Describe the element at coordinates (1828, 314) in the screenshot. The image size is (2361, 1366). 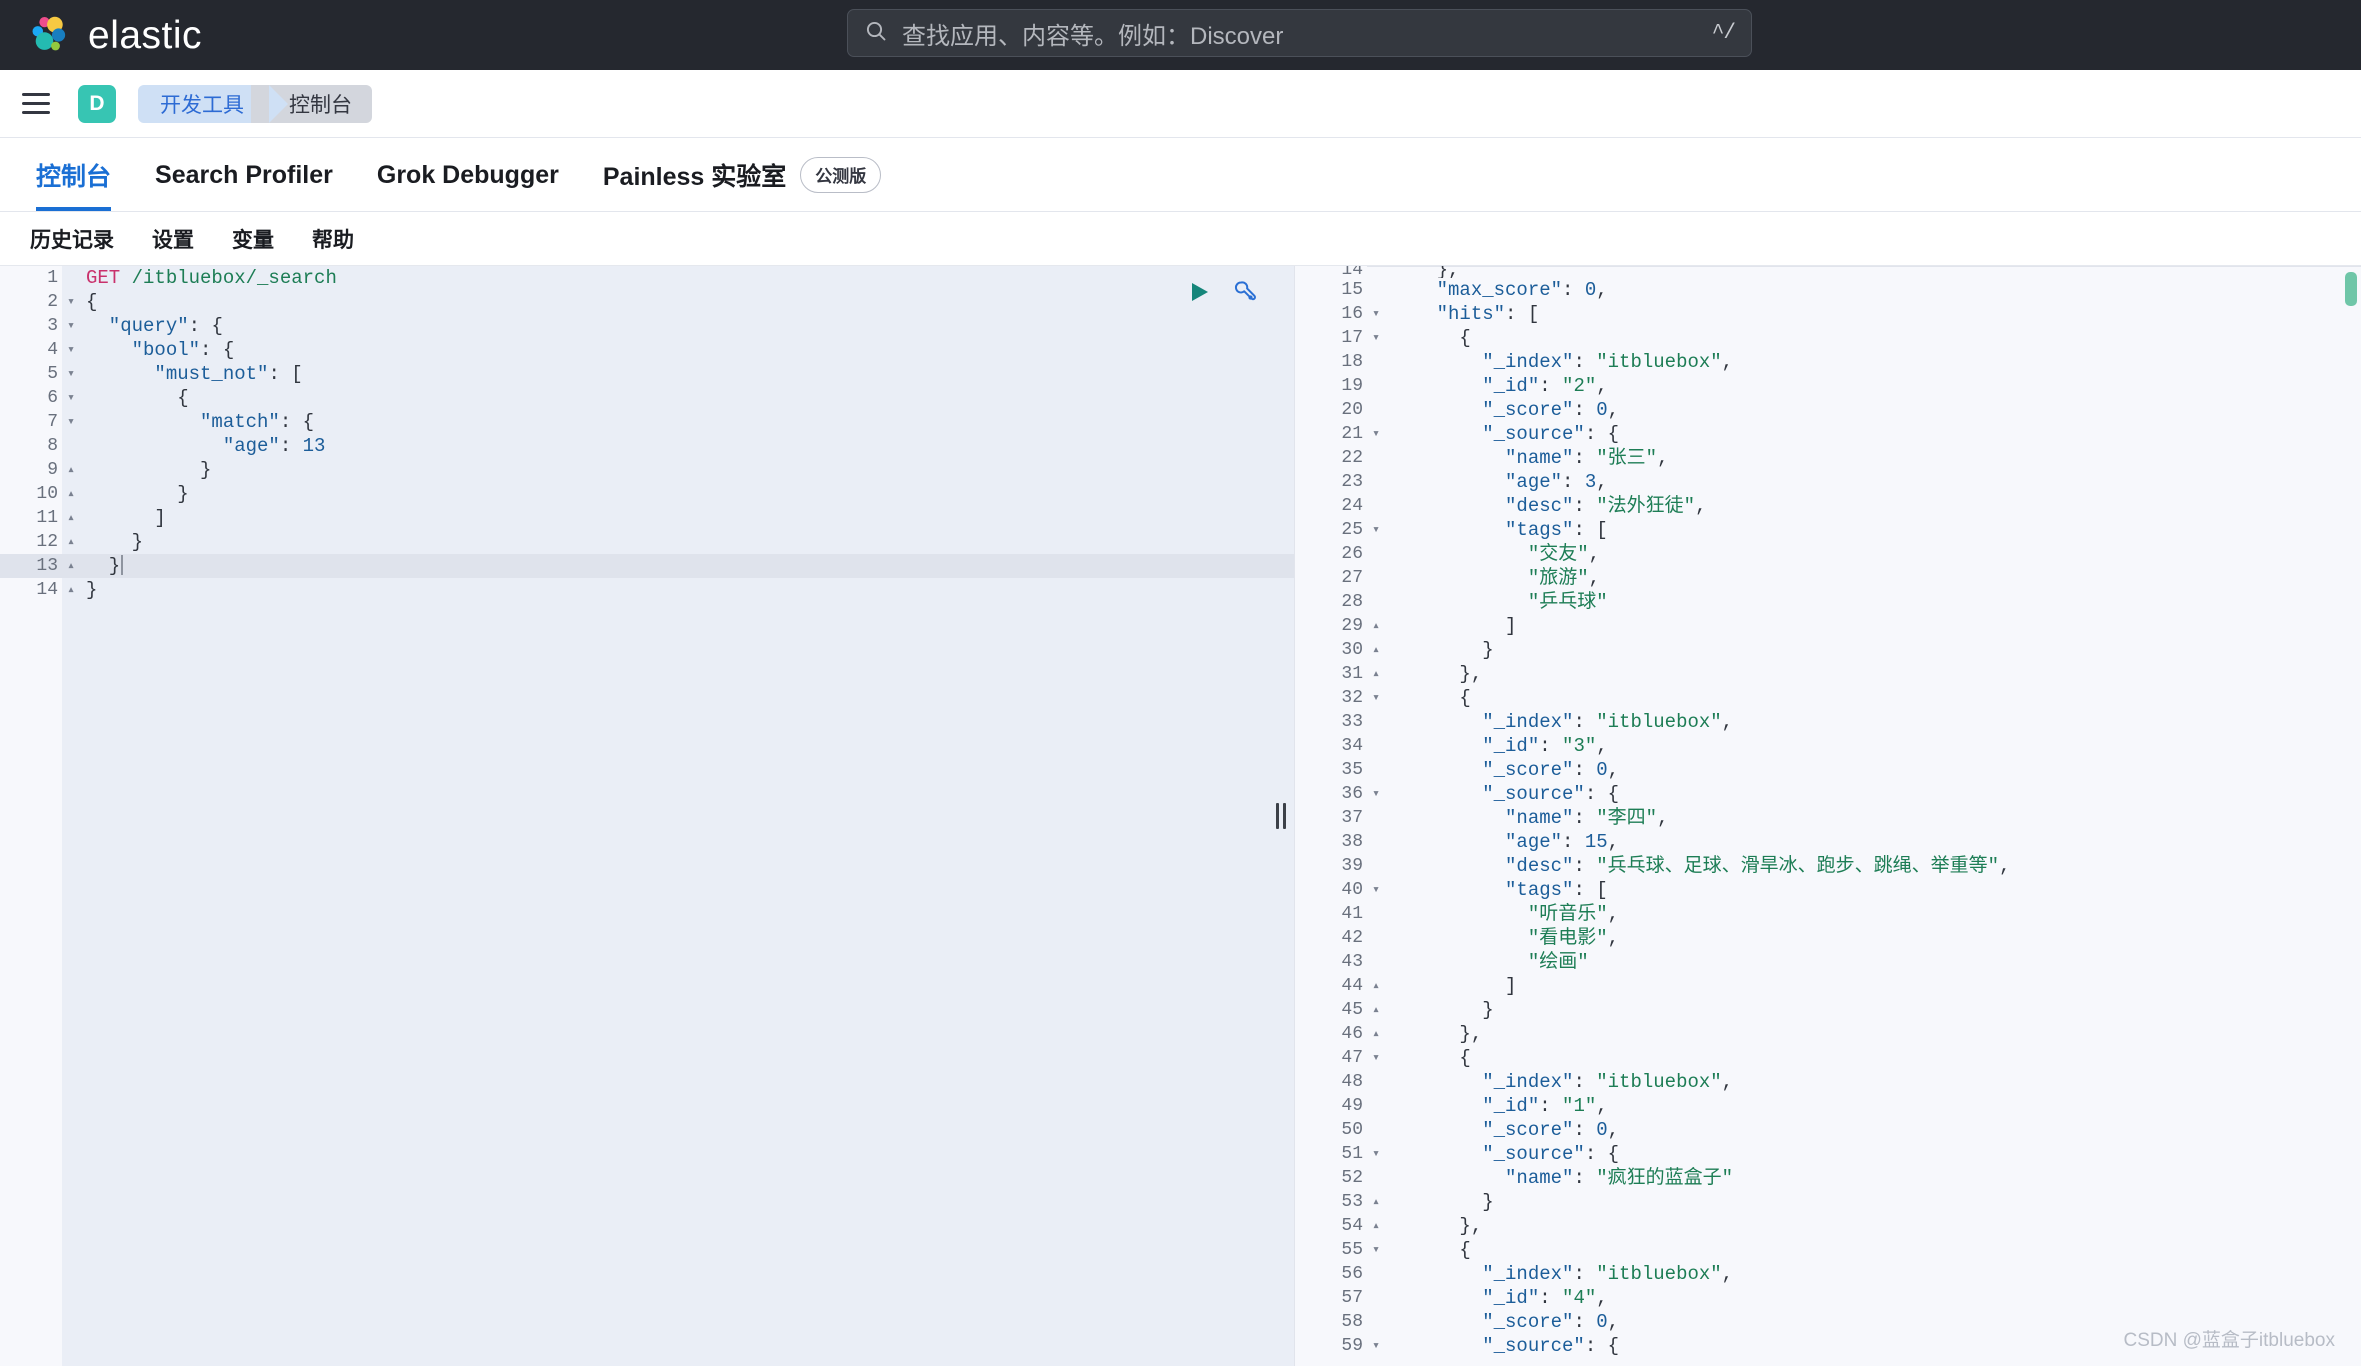
I see `code-line: 16 ▾ "hits": [` at that location.